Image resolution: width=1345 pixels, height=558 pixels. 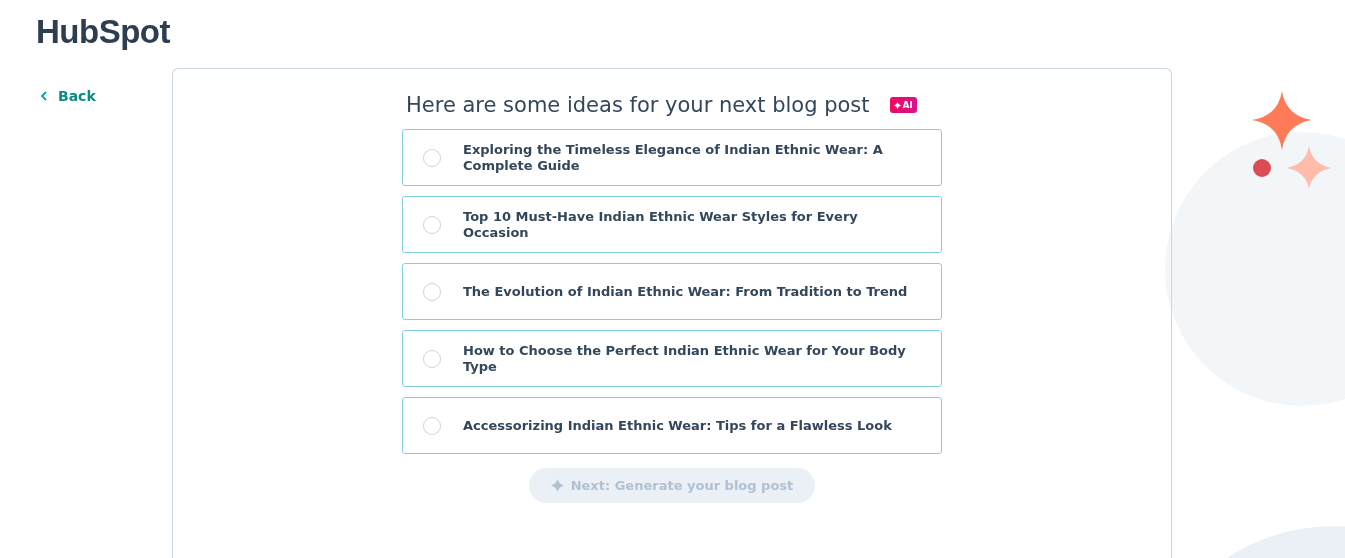 I want to click on idea-title: The Evolution of Indian Ethnic Wear: From Tradition to Trend, so click(x=685, y=291).